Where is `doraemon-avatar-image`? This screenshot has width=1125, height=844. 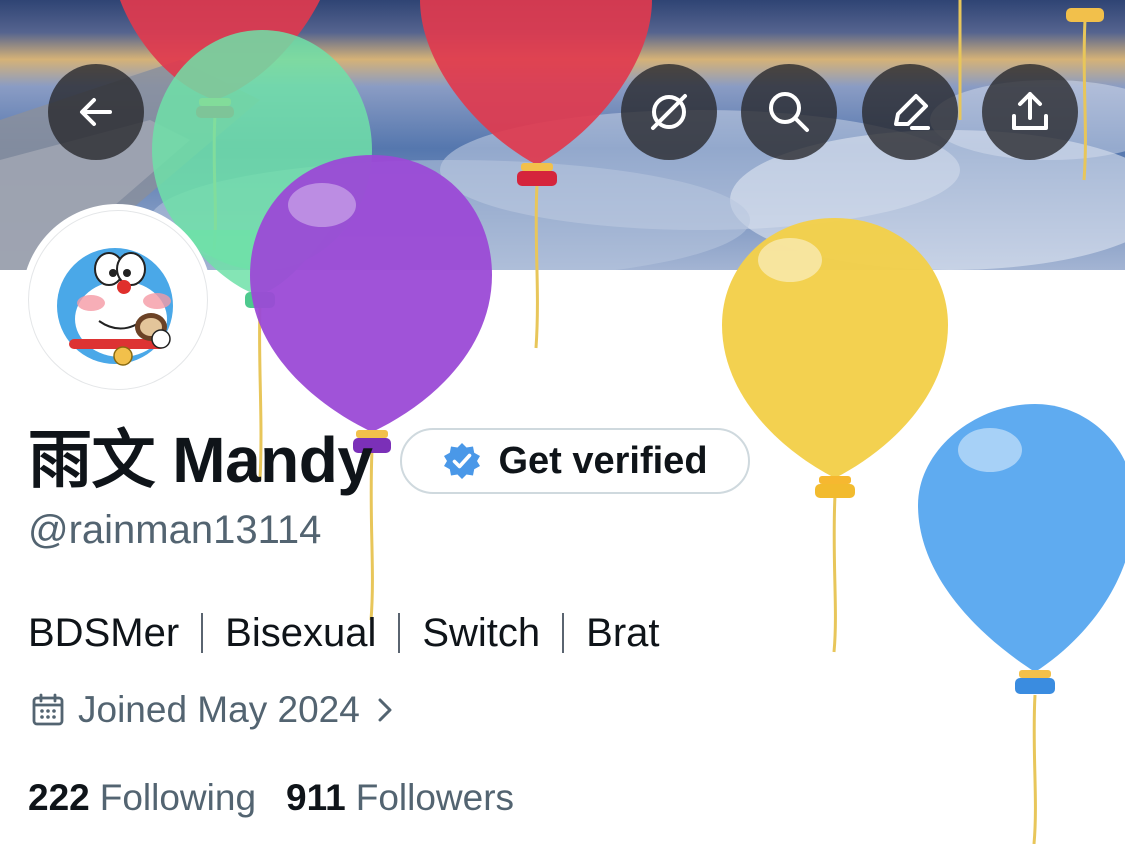 doraemon-avatar-image is located at coordinates (115, 307).